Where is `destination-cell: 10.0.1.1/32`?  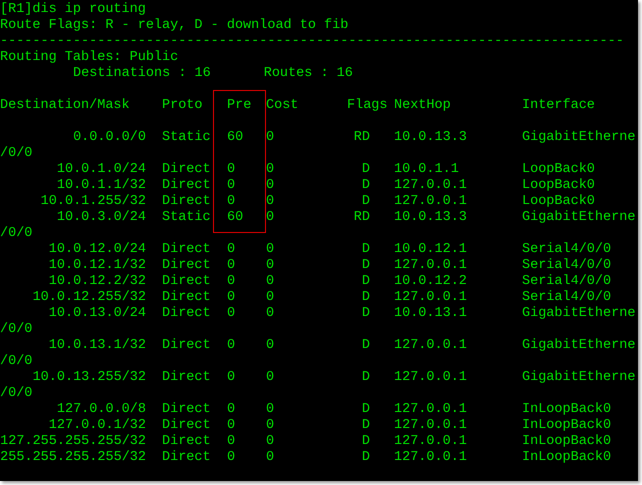 destination-cell: 10.0.1.1/32 is located at coordinates (101, 185).